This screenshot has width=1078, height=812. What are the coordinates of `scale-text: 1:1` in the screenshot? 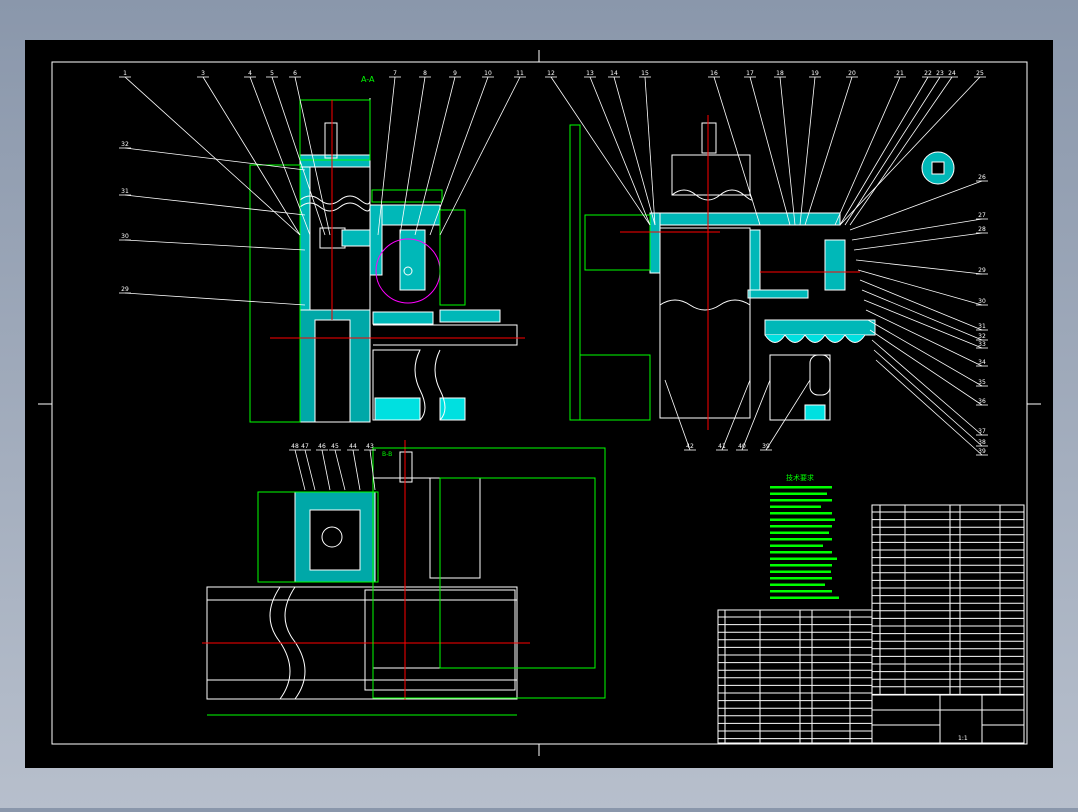 It's located at (963, 738).